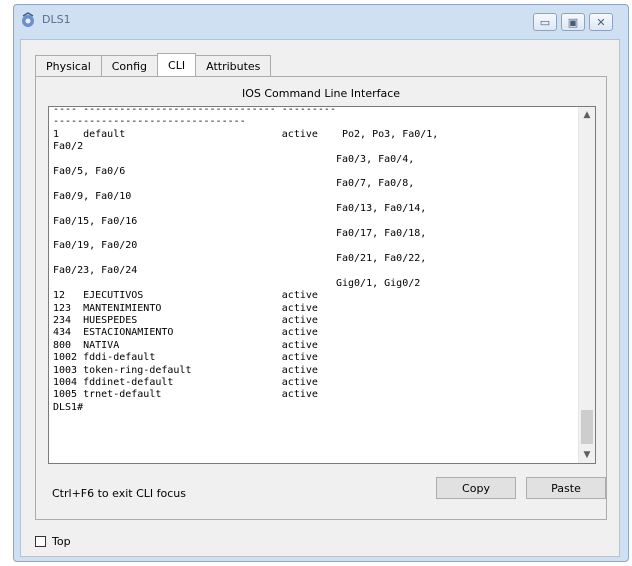  Describe the element at coordinates (185, 333) in the screenshot. I see `terminal-line: 434 ESTACIONAMIENTO active` at that location.